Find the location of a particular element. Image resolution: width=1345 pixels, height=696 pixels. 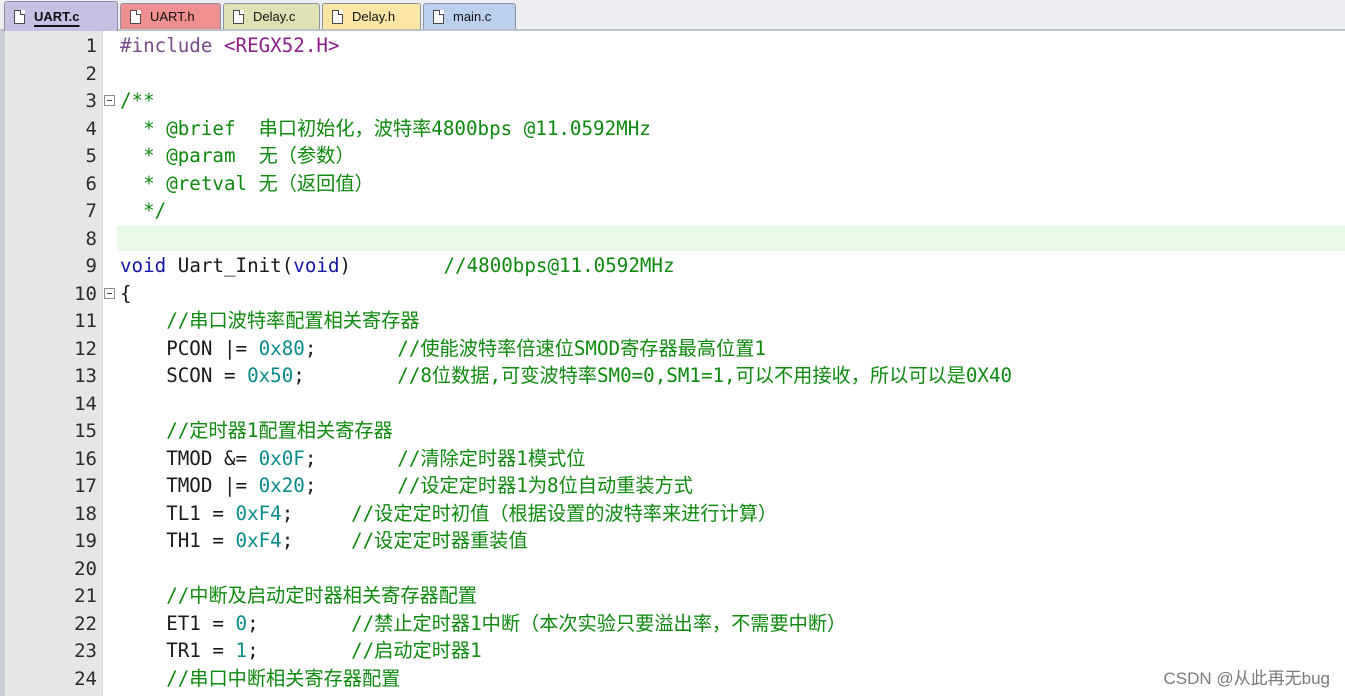

code-line: 24 //串口中断相关寄存器配置 is located at coordinates (672, 679).